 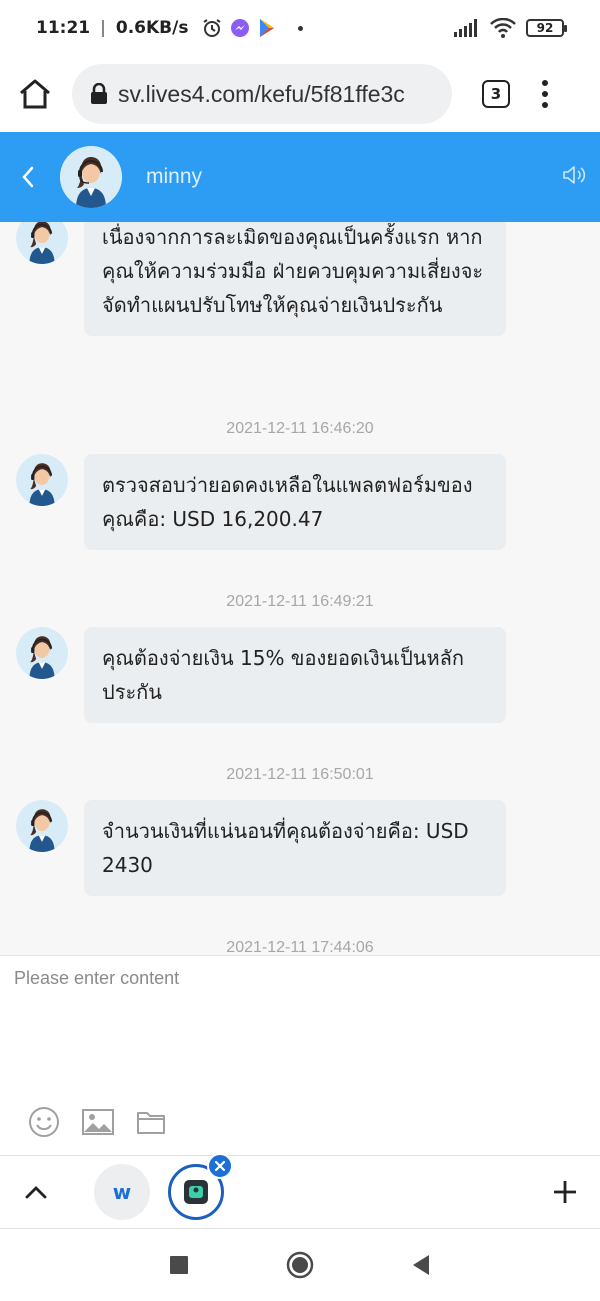 I want to click on chevron-left-icon, so click(x=28, y=177).